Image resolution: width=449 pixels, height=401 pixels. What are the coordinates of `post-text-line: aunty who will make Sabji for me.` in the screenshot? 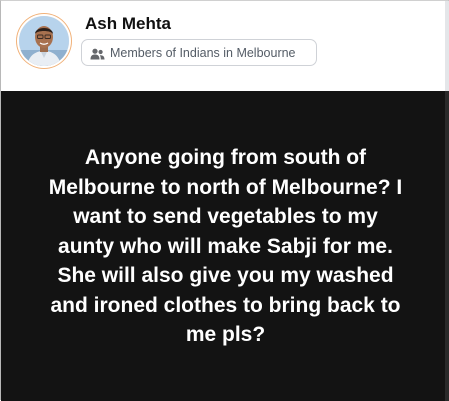 It's located at (225, 246).